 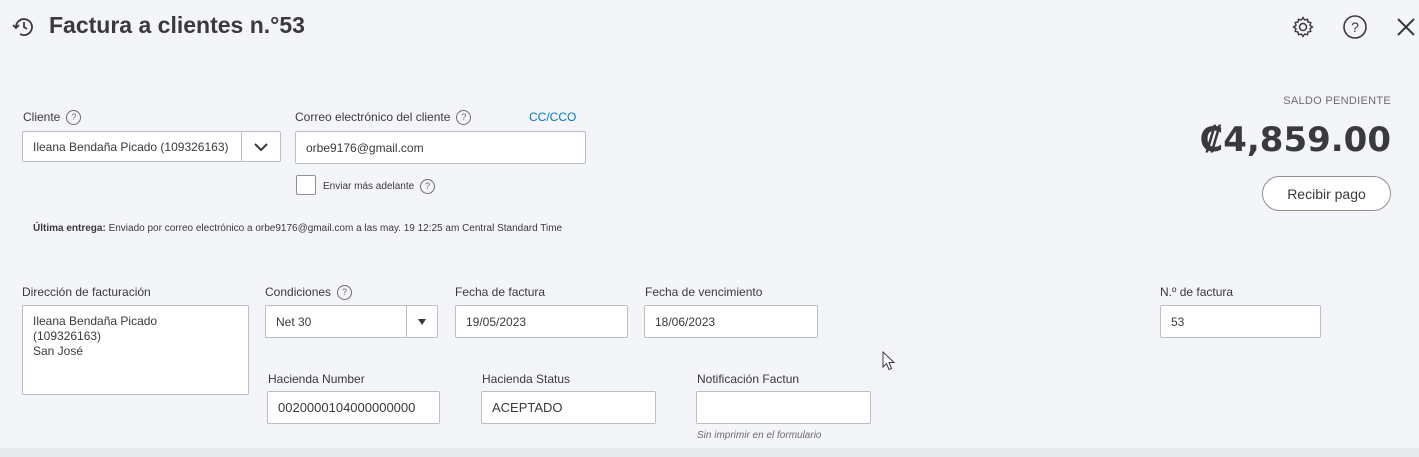 I want to click on send-later-label: Enviar más adelante?, so click(x=379, y=186).